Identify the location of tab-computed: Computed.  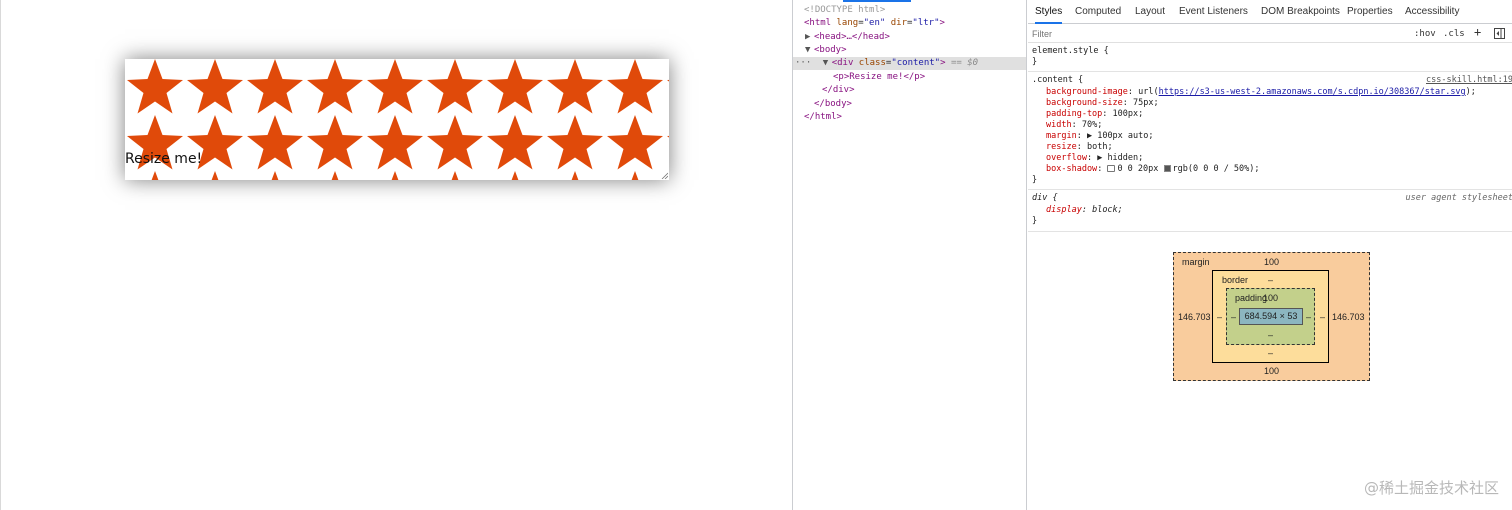
(1098, 12).